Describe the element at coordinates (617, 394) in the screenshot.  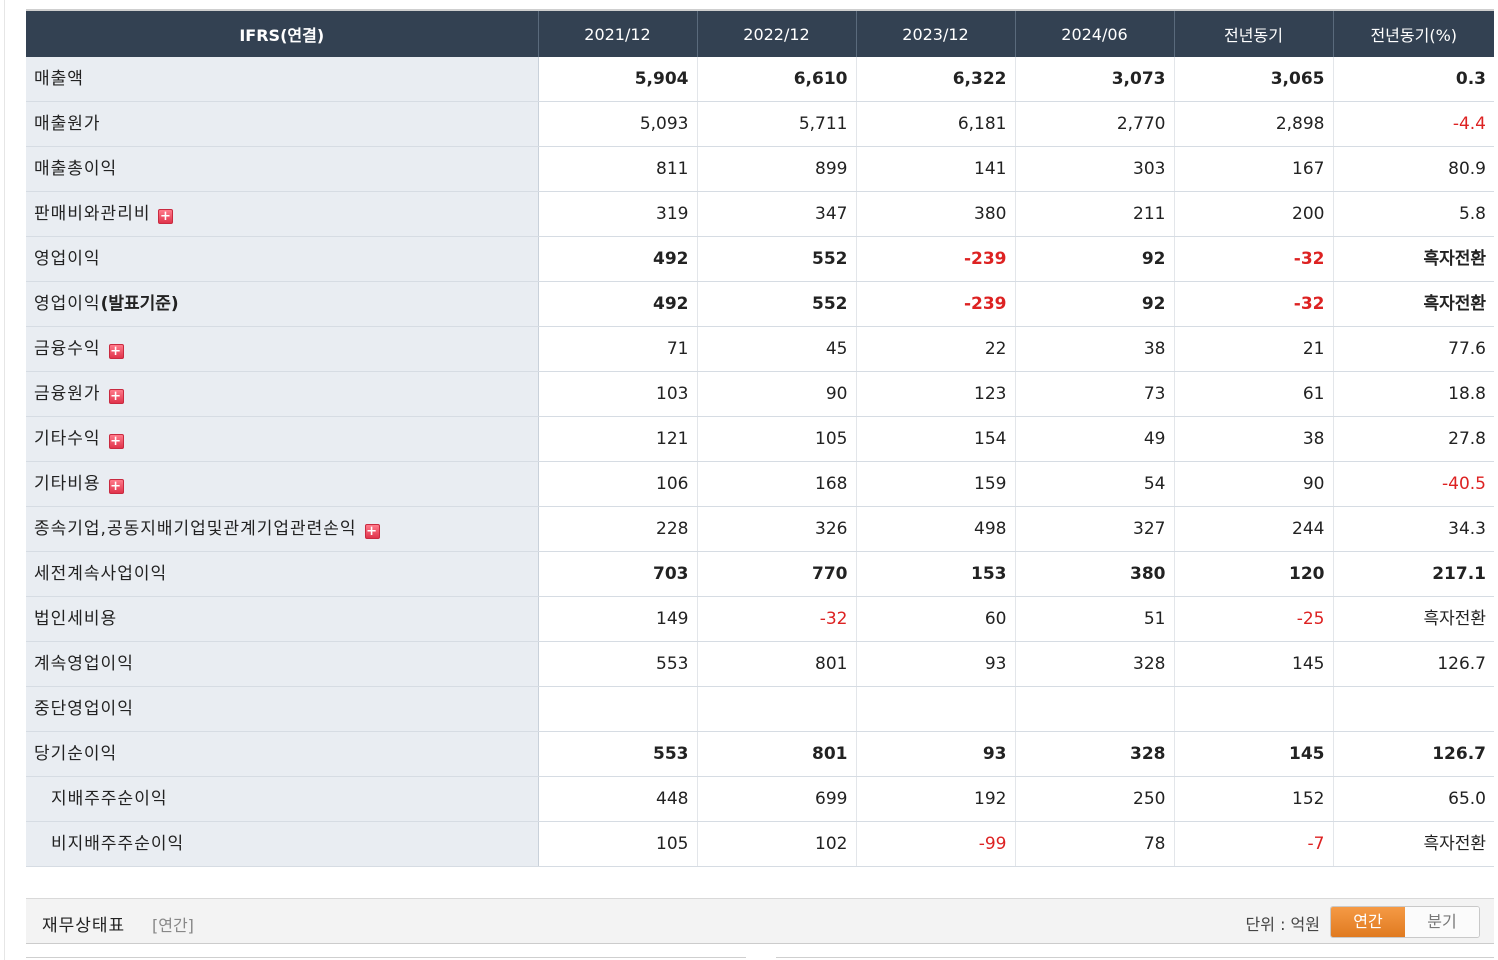
I see `table-cell: 103` at that location.